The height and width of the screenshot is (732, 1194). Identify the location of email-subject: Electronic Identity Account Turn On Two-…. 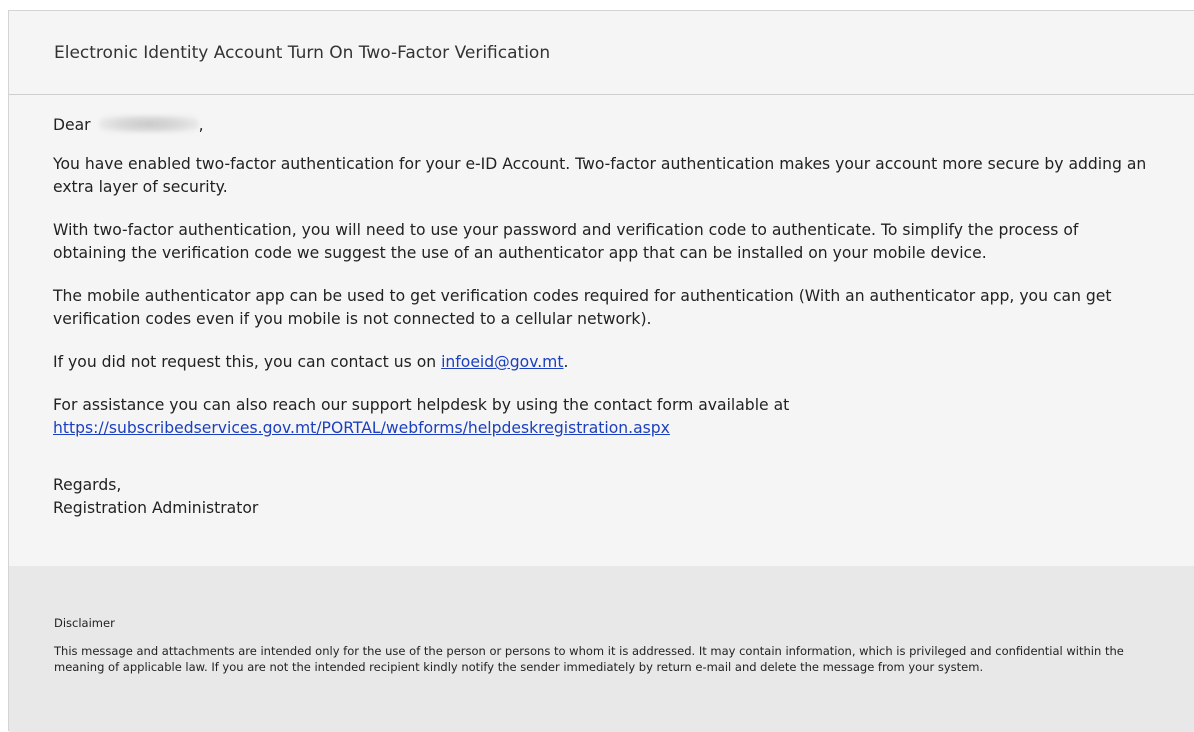
(302, 52).